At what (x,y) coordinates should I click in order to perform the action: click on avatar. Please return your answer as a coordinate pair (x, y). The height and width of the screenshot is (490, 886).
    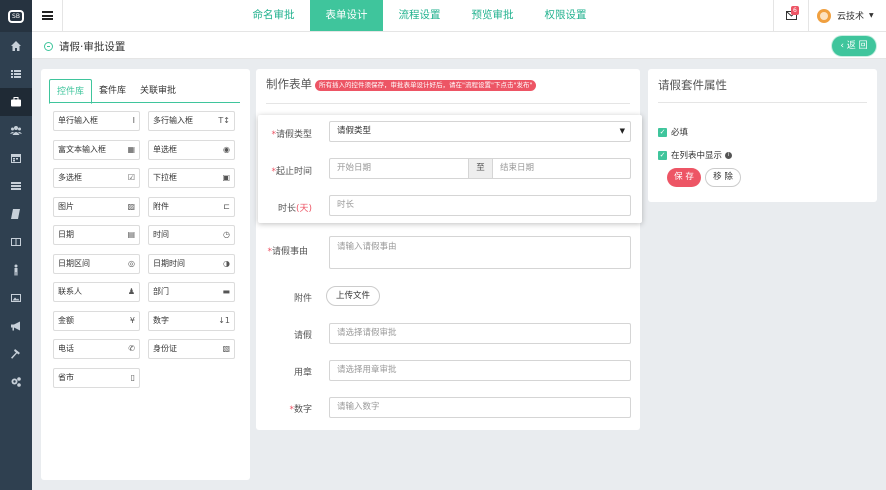
    Looking at the image, I should click on (824, 15).